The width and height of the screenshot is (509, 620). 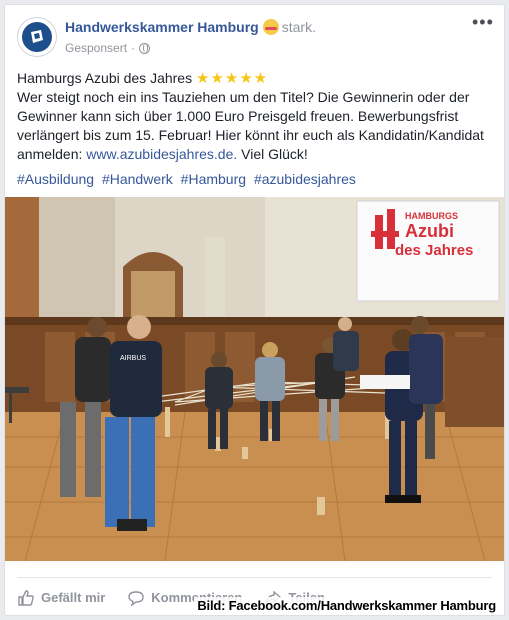 What do you see at coordinates (305, 179) in the screenshot?
I see `hashtag-link: #azubidesjahres` at bounding box center [305, 179].